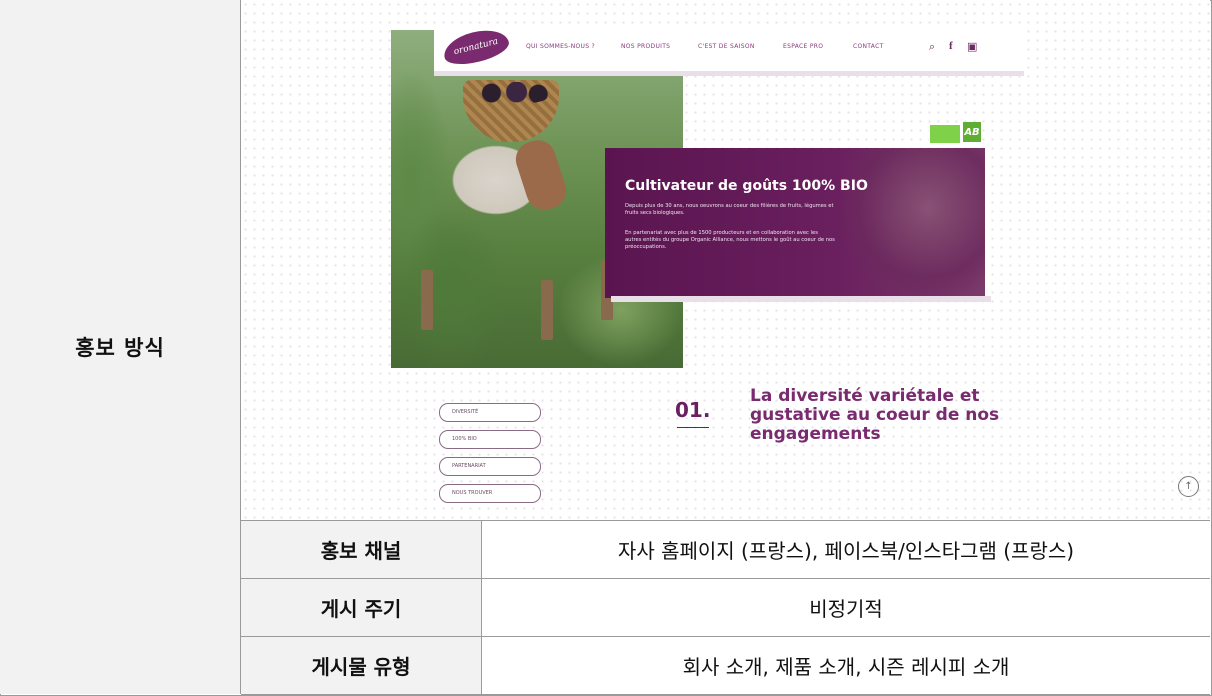  Describe the element at coordinates (472, 493) in the screenshot. I see `side-menu-label: NOUS TROUVER` at that location.